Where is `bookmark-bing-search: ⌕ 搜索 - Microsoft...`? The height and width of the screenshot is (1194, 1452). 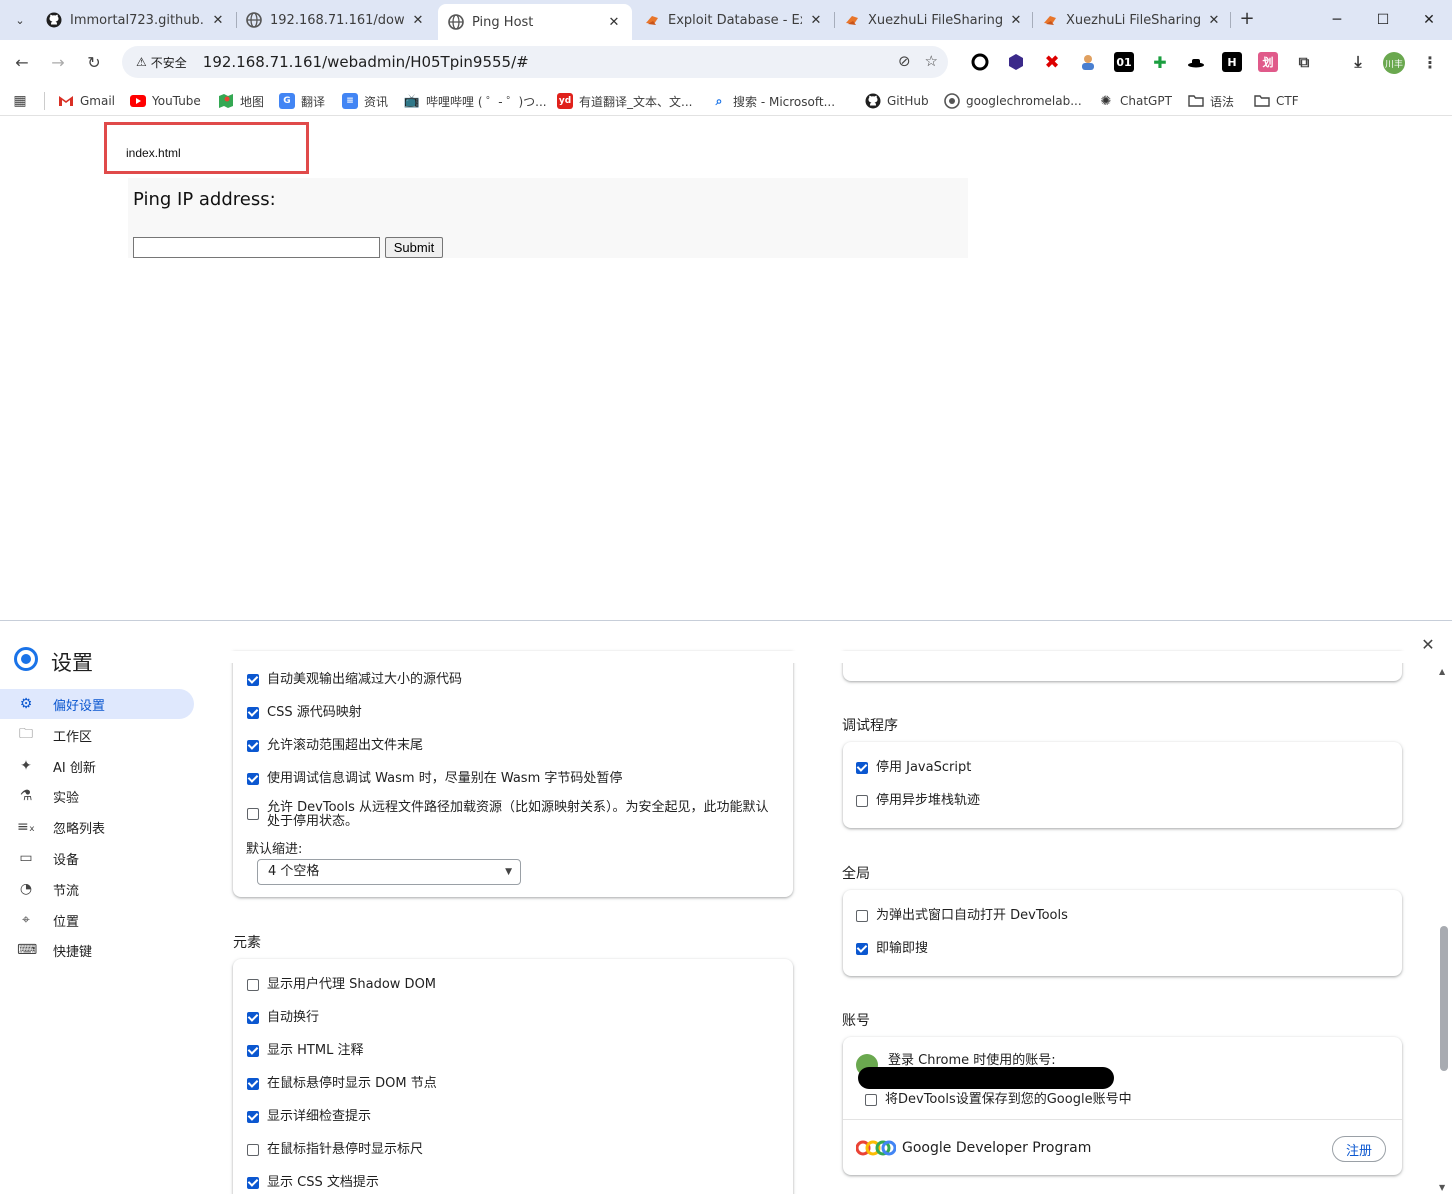
bookmark-bing-search: ⌕ 搜索 - Microsoft... is located at coordinates (773, 101).